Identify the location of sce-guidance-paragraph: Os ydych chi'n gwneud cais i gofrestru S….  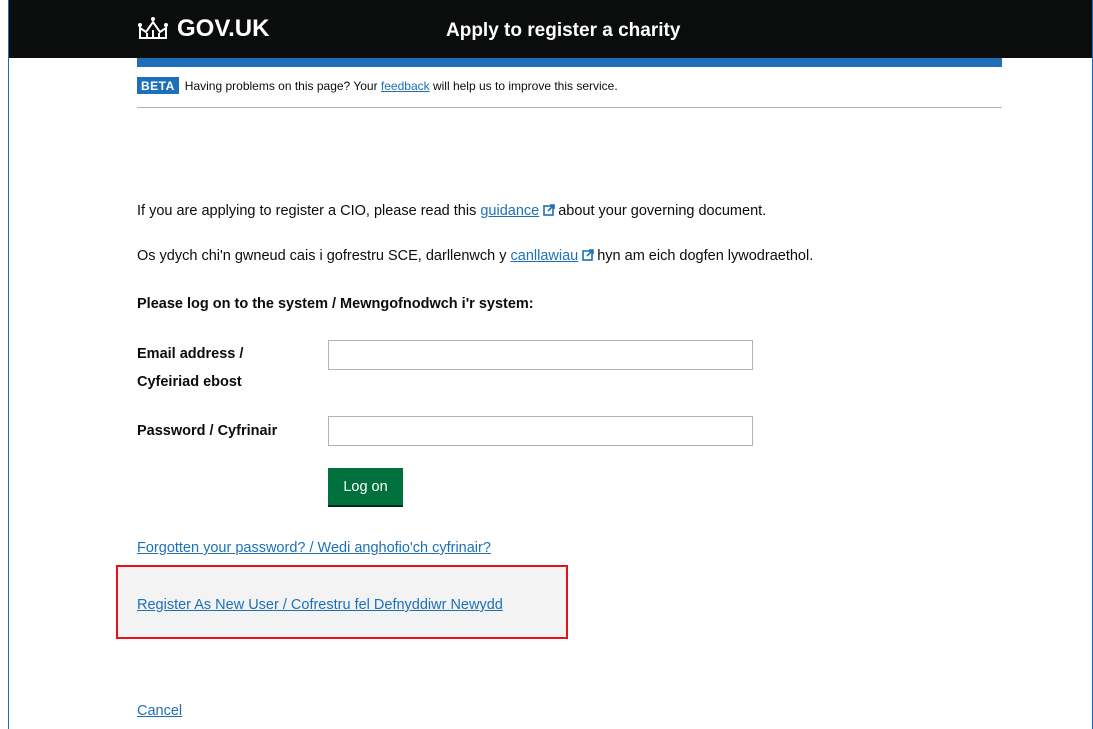
(475, 256).